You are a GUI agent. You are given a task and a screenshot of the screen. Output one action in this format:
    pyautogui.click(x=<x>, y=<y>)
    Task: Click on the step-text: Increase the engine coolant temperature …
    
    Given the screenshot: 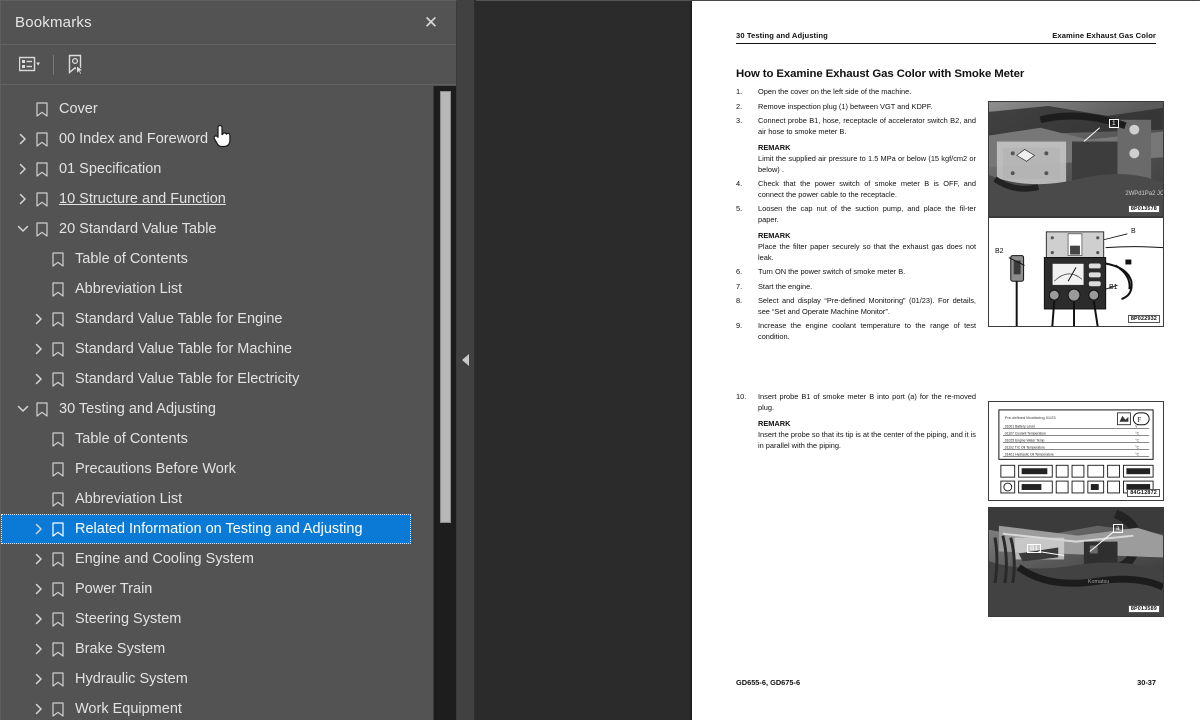 What is the action you would take?
    pyautogui.click(x=867, y=331)
    